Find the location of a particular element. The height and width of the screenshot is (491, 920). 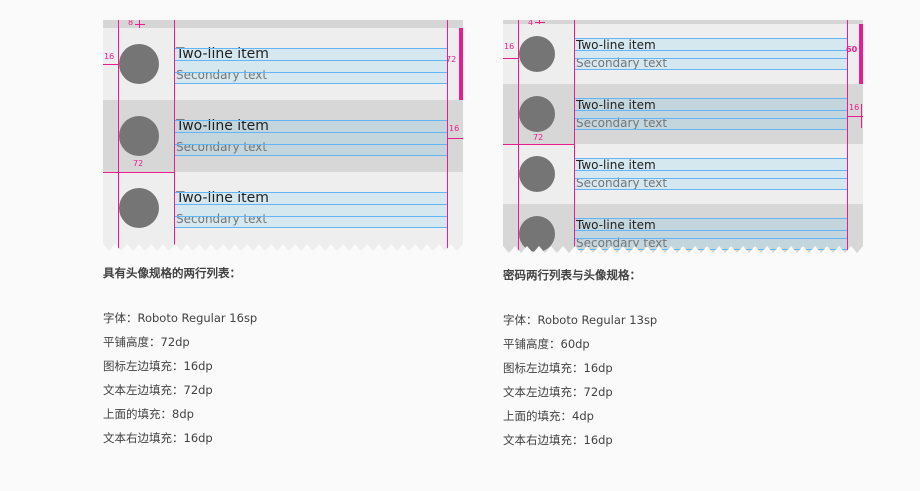

top-pad-label: 4 is located at coordinates (531, 23).